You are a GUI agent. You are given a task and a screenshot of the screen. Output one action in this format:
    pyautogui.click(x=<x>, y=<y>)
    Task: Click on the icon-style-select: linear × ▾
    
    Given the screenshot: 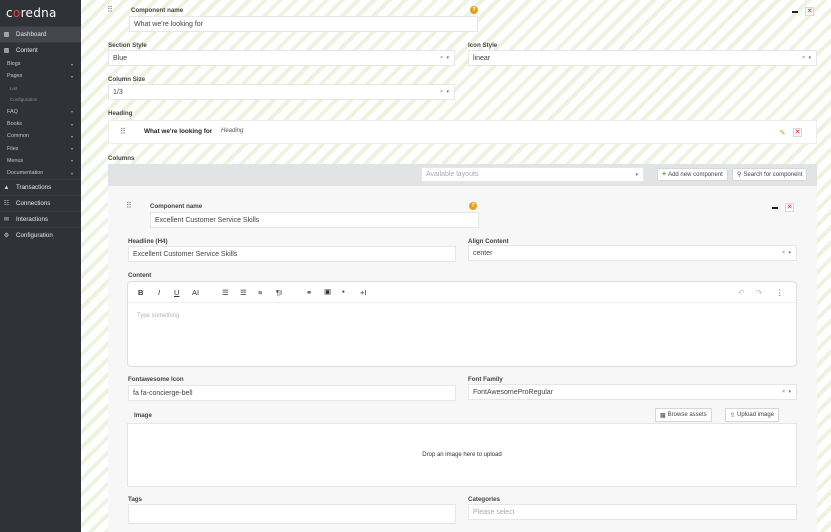 What is the action you would take?
    pyautogui.click(x=642, y=58)
    